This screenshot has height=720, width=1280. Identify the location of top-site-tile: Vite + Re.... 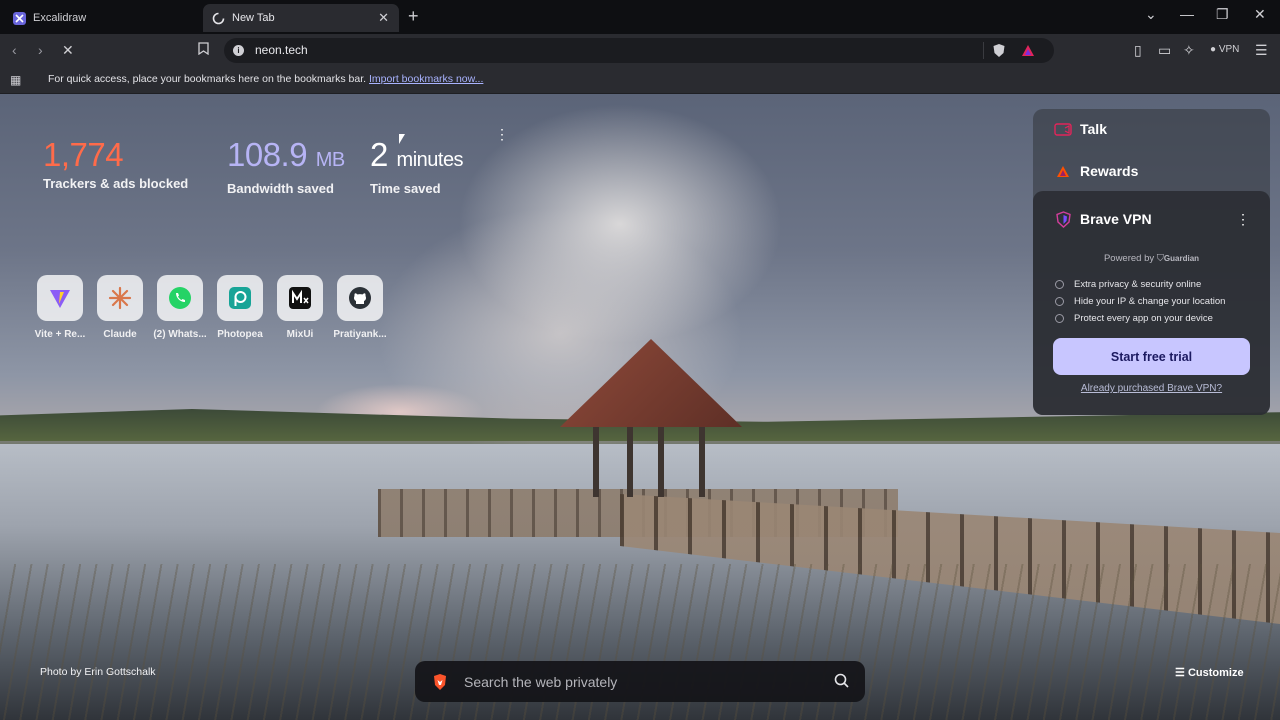
(60, 307).